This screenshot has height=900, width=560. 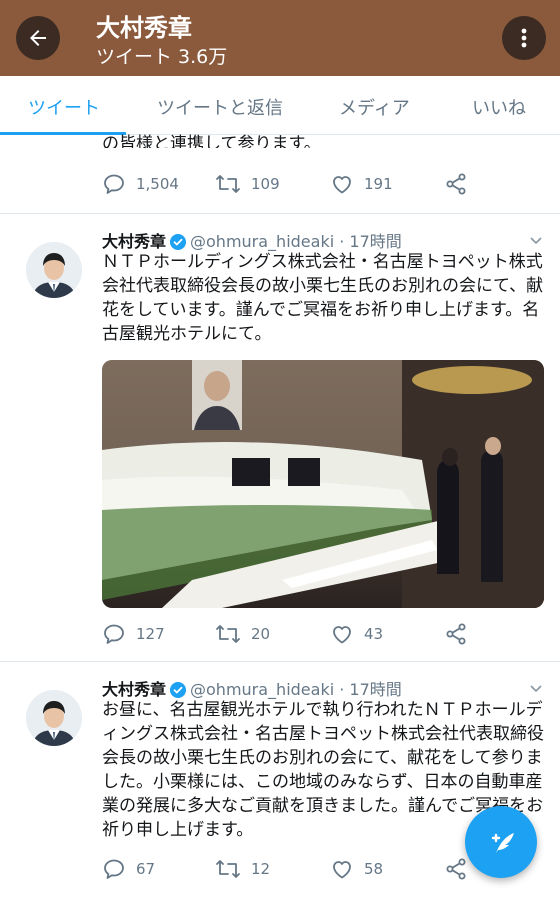 I want to click on tab-media: メディア, so click(x=374, y=107).